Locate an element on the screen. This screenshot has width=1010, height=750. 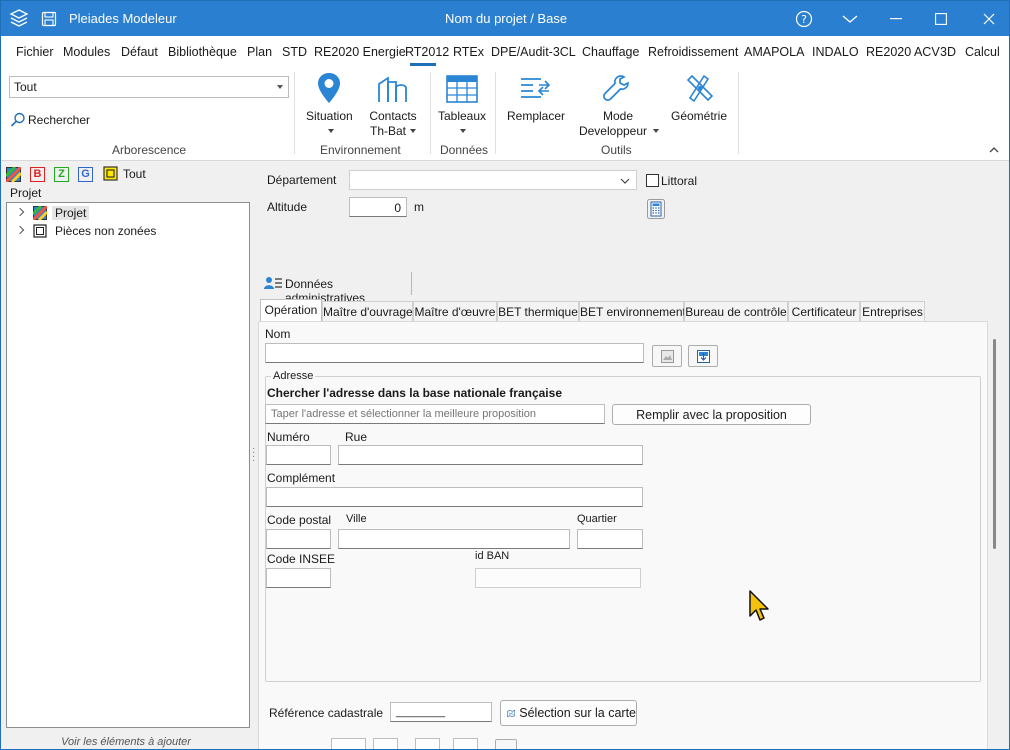
buildings-icon is located at coordinates (393, 89).